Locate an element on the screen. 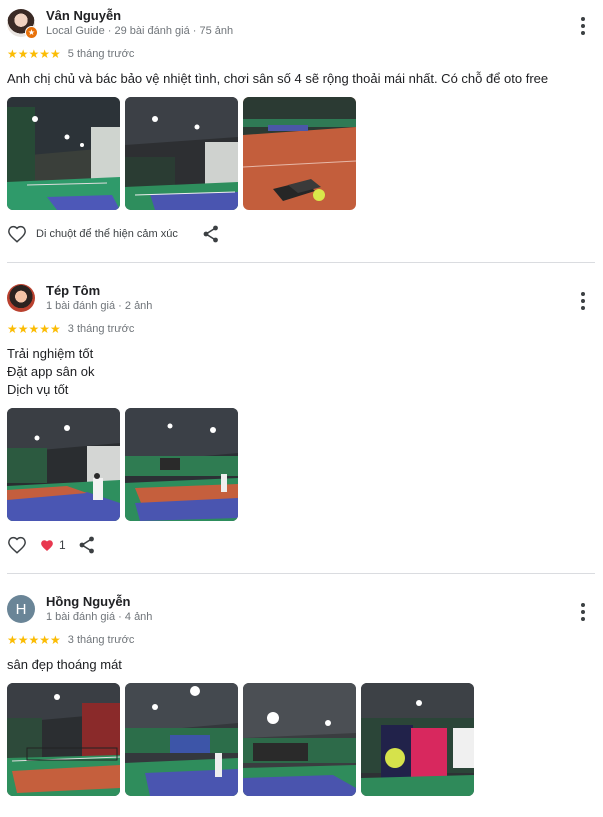 The height and width of the screenshot is (817, 603). reviewer-info: Tép Tôm 1 bài đánh giá · 2 ảnh is located at coordinates (99, 298).